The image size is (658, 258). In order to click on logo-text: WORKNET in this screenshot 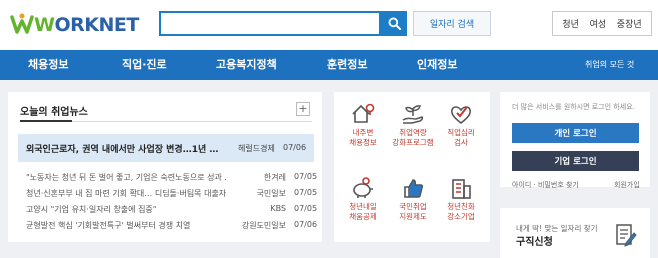, I will do `click(86, 25)`.